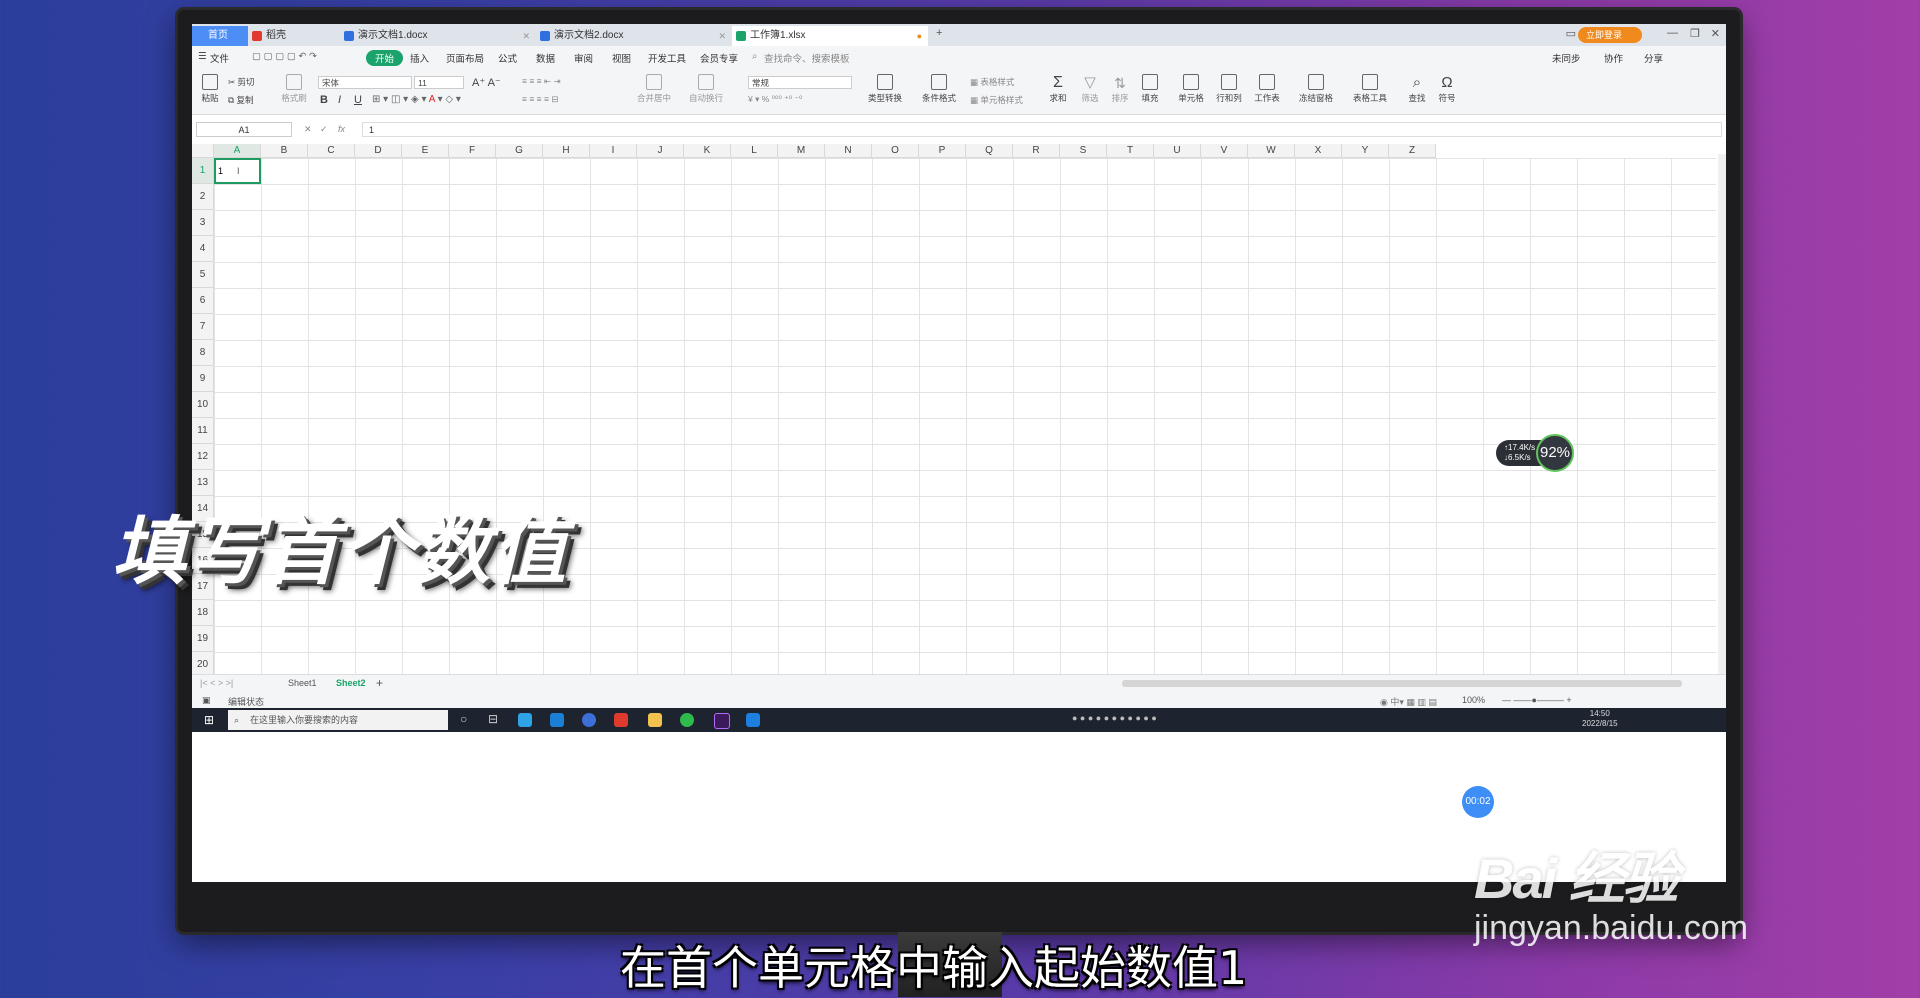 The width and height of the screenshot is (1920, 998). What do you see at coordinates (660, 151) in the screenshot?
I see `column-header: J` at bounding box center [660, 151].